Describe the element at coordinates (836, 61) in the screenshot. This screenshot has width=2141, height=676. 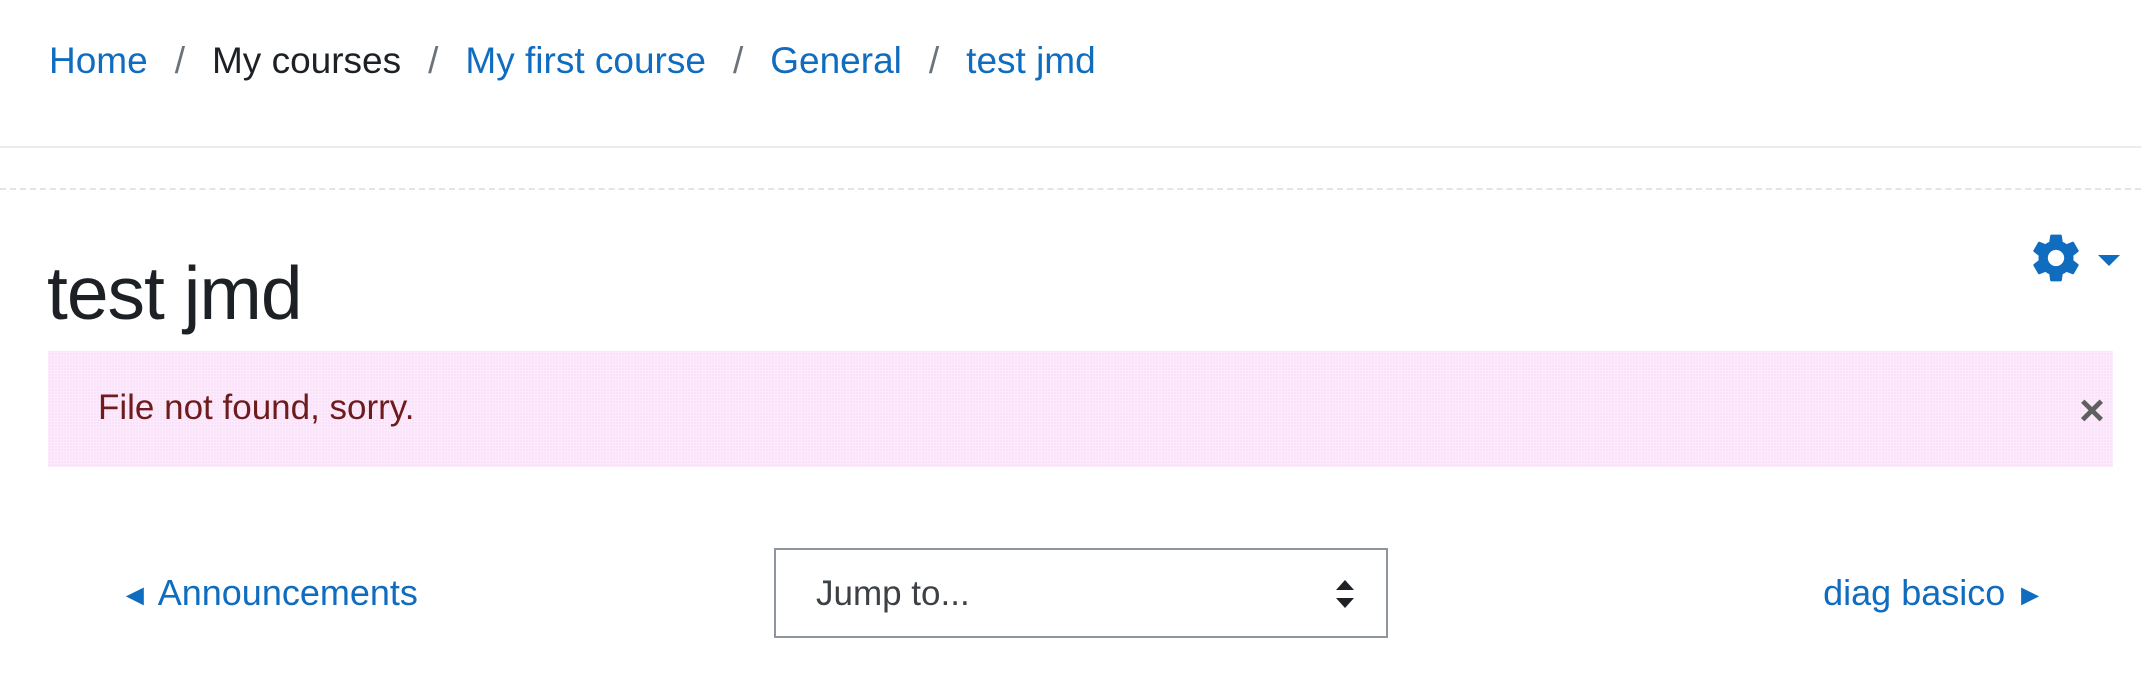
I see `breadcrumb-section: General` at that location.